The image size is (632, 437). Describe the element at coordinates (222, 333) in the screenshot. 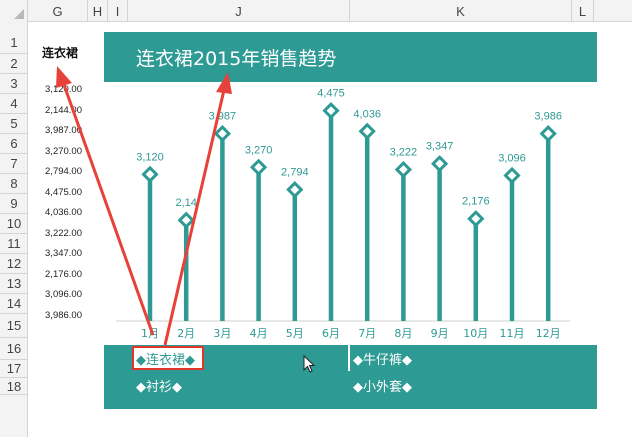

I see `x-tick-label: 3月` at that location.